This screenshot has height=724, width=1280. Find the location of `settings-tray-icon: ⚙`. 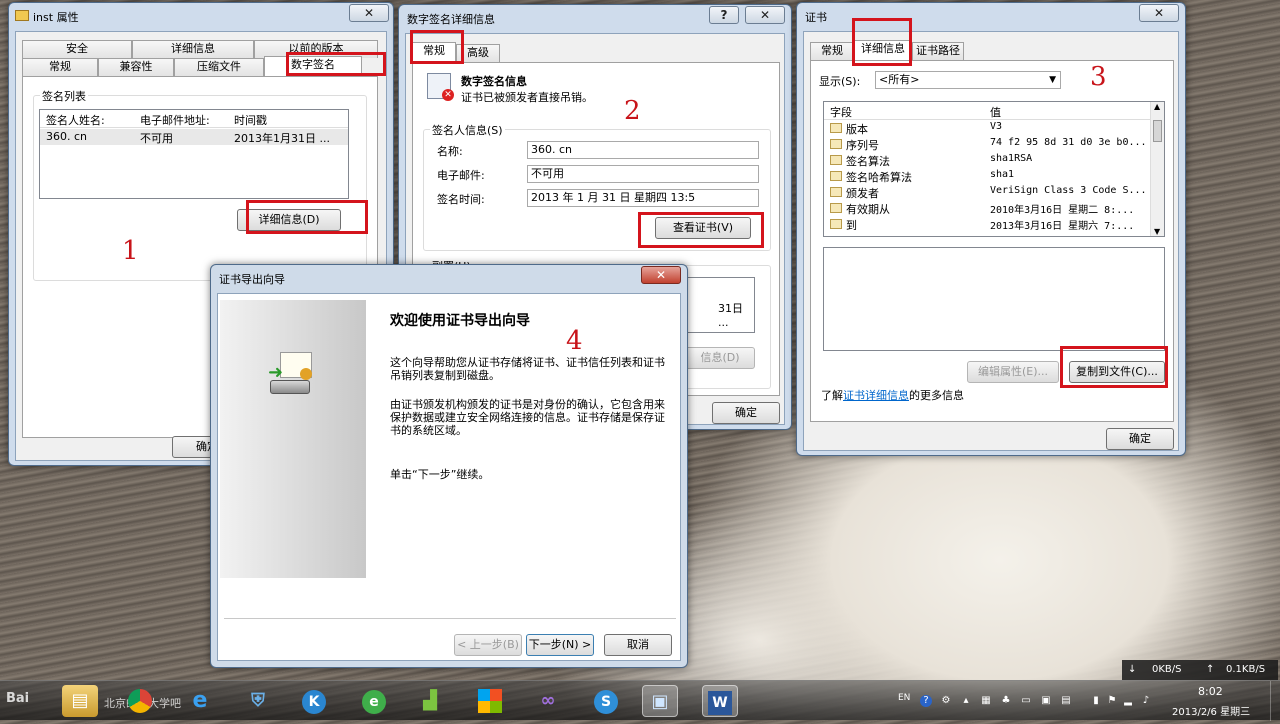

settings-tray-icon: ⚙ is located at coordinates (946, 701).